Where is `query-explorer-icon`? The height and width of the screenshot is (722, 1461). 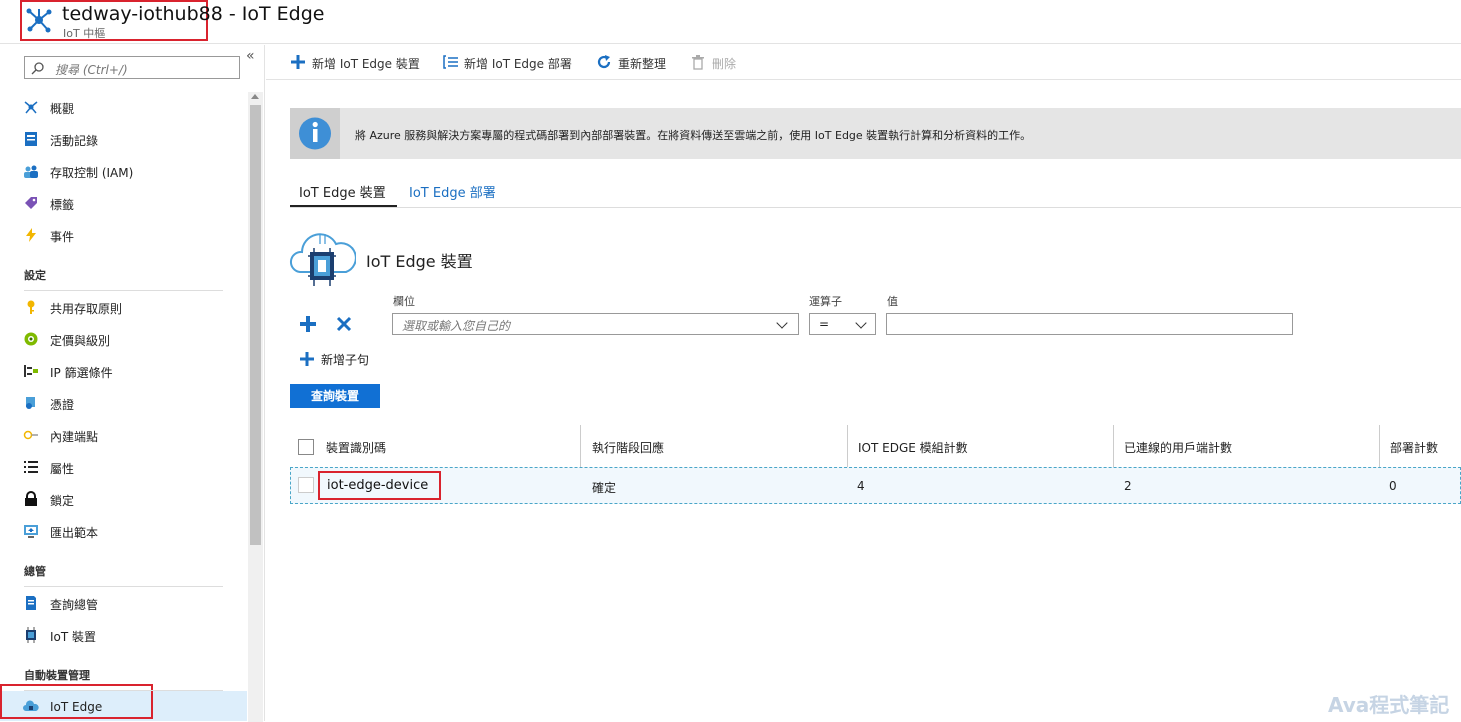 query-explorer-icon is located at coordinates (31, 603).